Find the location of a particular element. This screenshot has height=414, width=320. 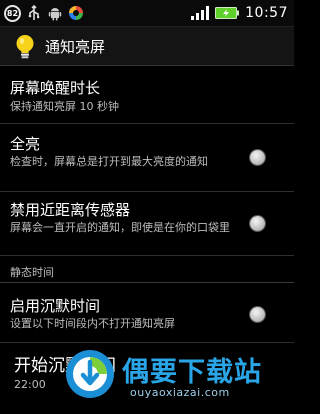

setting-disable-proximity: 禁用近距离传感器 屏幕会一直开启的通知，即使是在你的口袋里 is located at coordinates (147, 224).